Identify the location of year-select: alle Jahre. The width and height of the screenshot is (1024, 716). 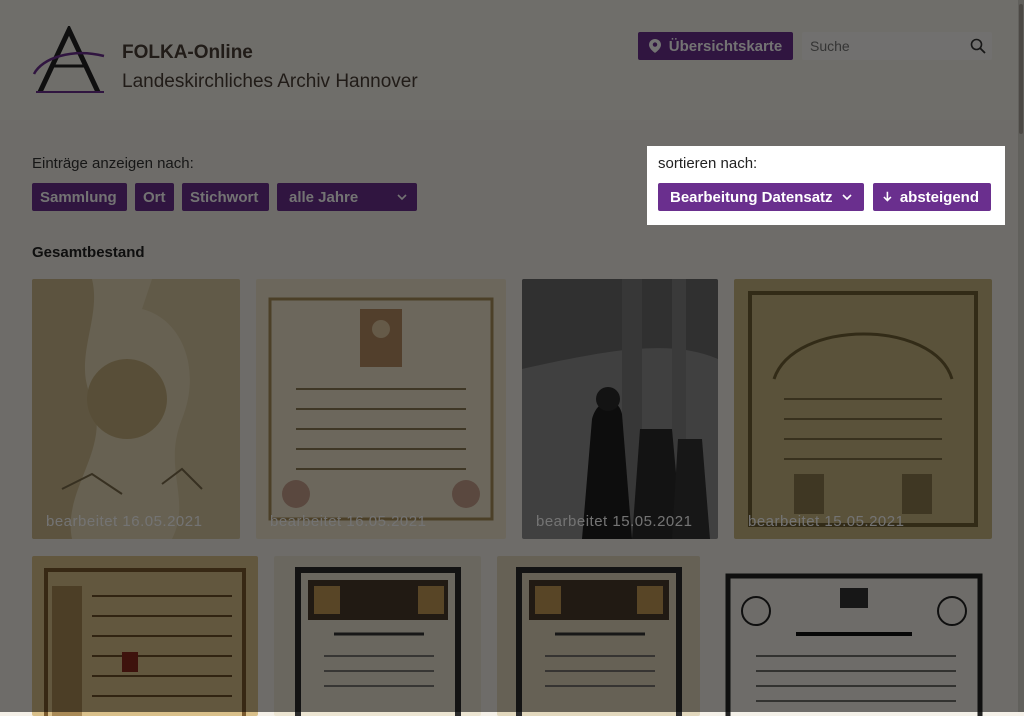
(347, 197).